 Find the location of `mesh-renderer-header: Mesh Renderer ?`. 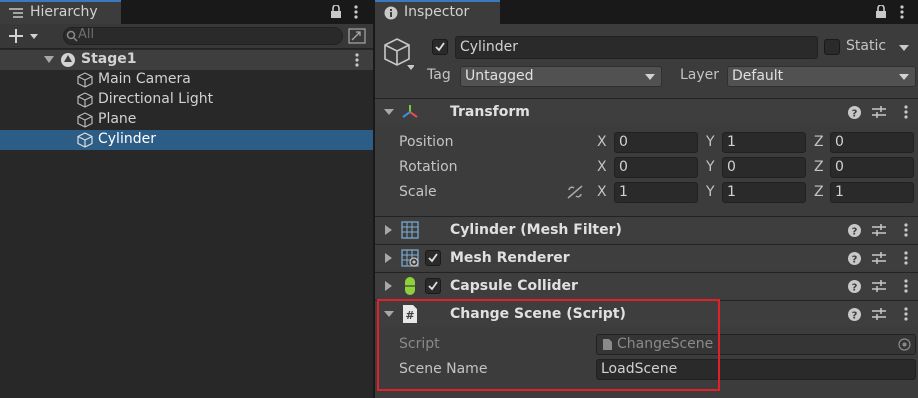

mesh-renderer-header: Mesh Renderer ? is located at coordinates (646, 257).